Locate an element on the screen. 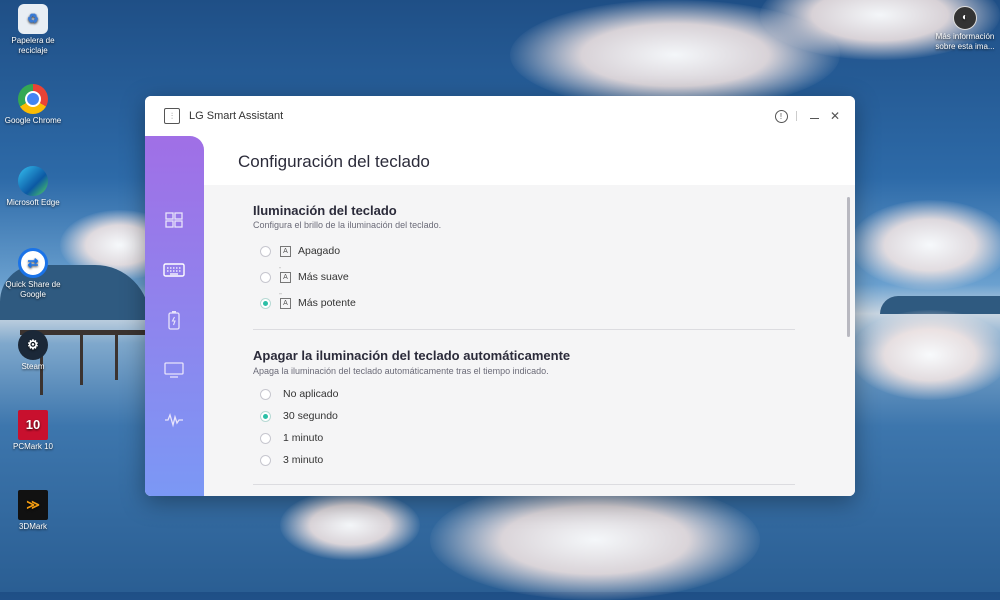  desktop-icon-steam: ⚙ Steam is located at coordinates (33, 351).